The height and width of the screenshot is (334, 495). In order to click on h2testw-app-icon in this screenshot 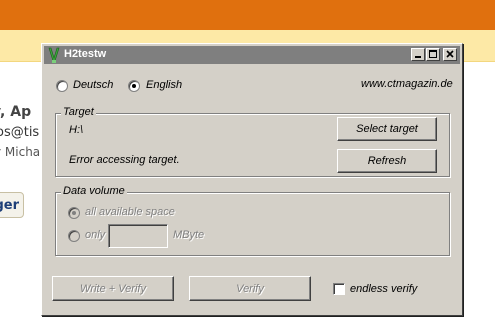, I will do `click(54, 55)`.